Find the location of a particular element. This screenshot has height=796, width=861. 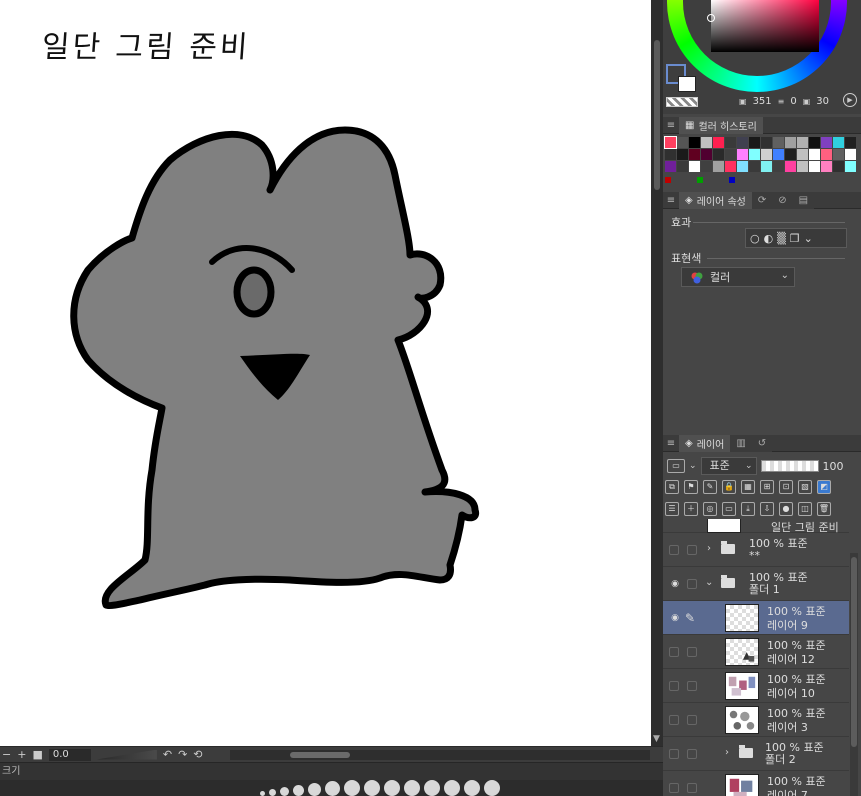

layer-row-layer-7: 100 % 표준 레이어 7 is located at coordinates (756, 783).